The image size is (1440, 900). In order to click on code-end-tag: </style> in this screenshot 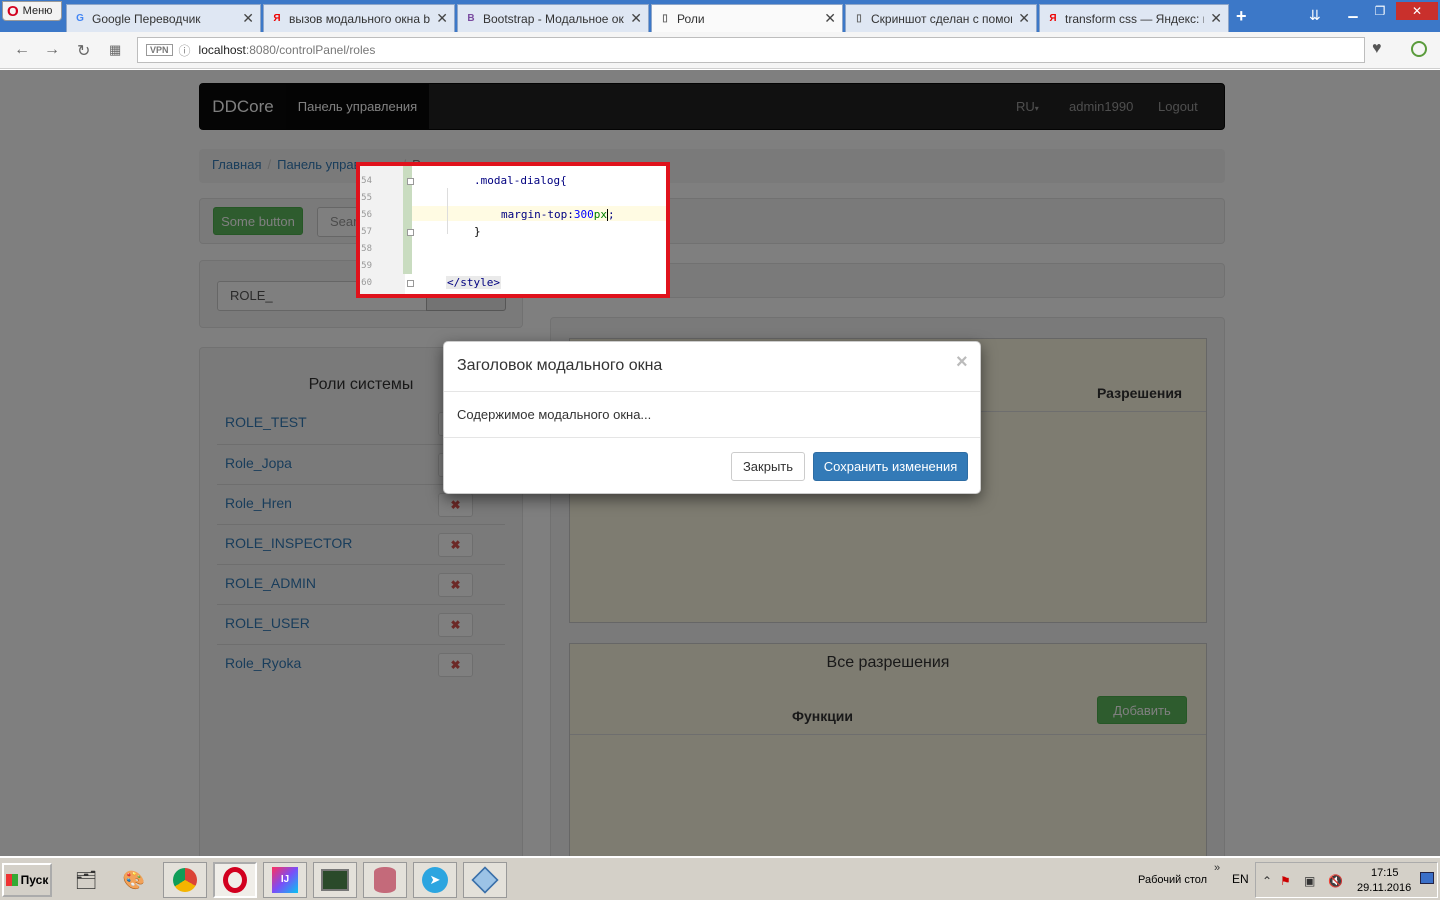, I will do `click(473, 282)`.